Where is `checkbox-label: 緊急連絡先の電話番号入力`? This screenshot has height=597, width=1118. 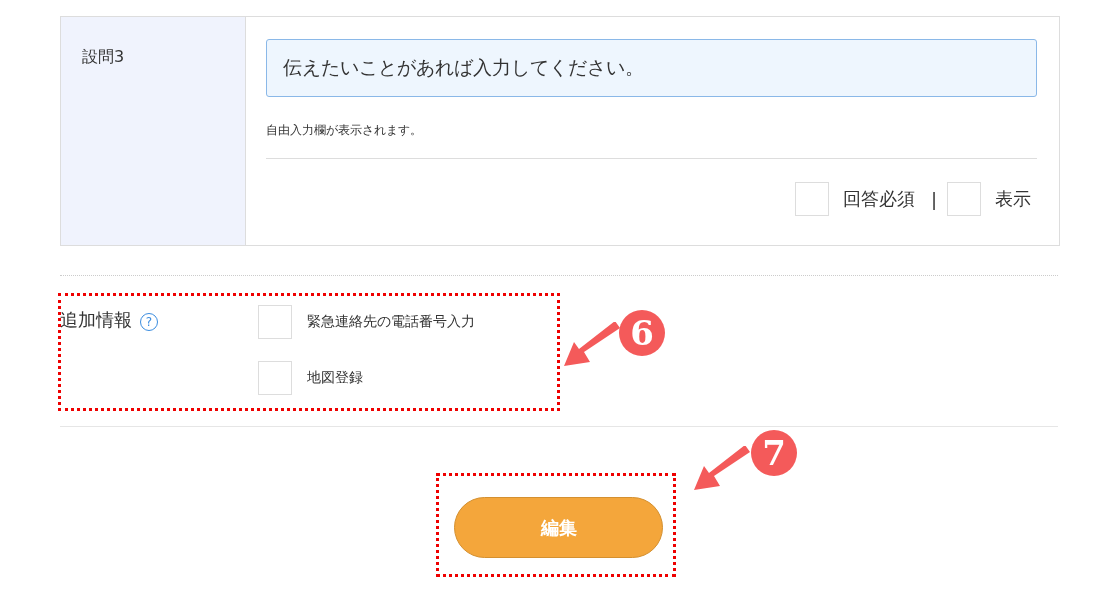
checkbox-label: 緊急連絡先の電話番号入力 is located at coordinates (391, 322).